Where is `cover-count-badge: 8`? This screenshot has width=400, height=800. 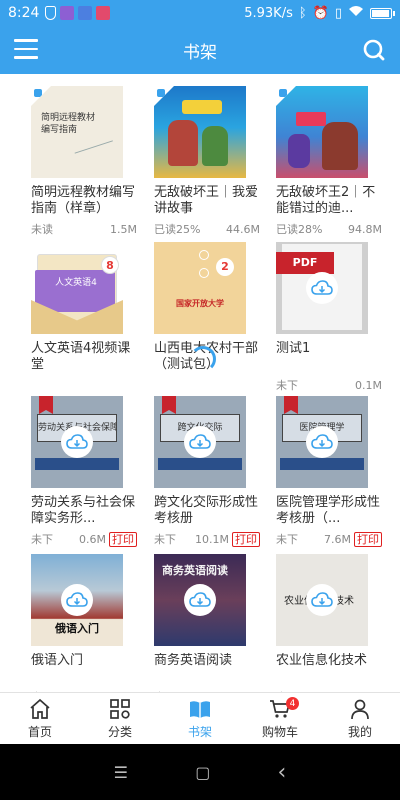
cover-count-badge: 8 is located at coordinates (110, 265).